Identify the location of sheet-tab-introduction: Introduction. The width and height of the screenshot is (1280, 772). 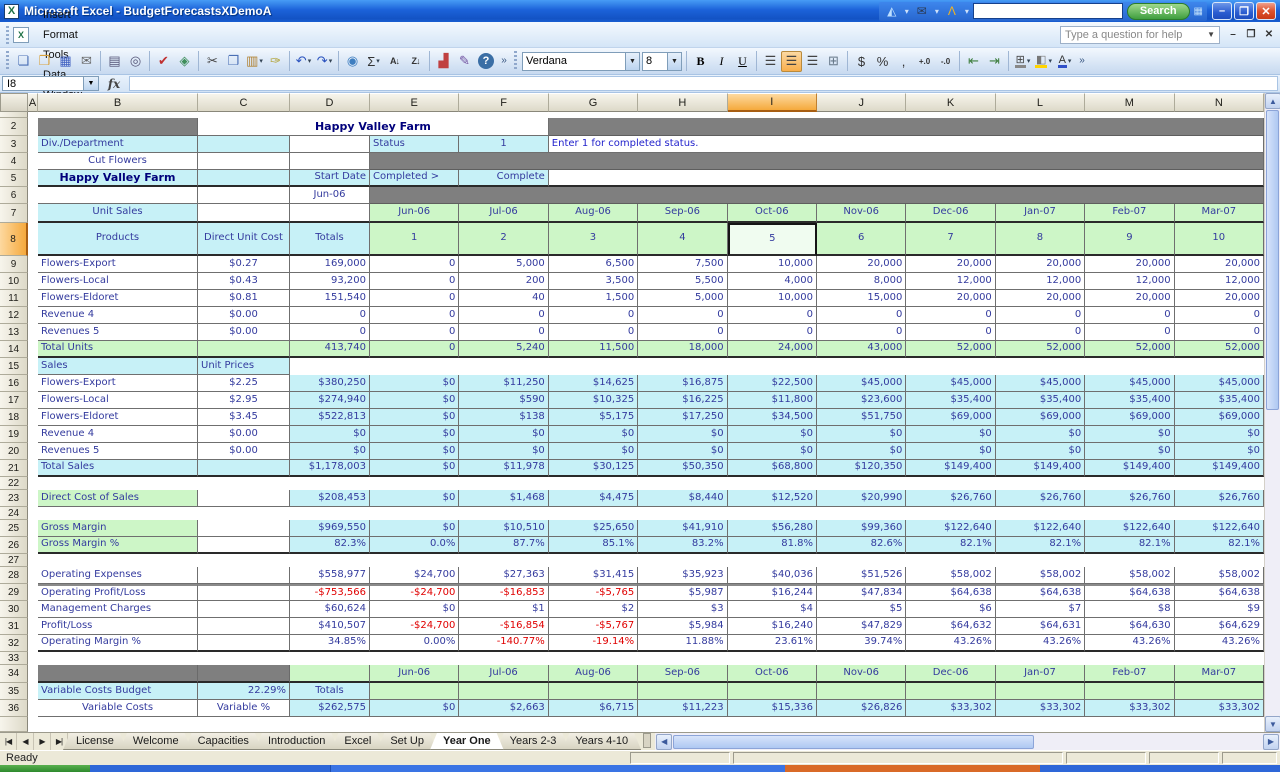
(296, 741).